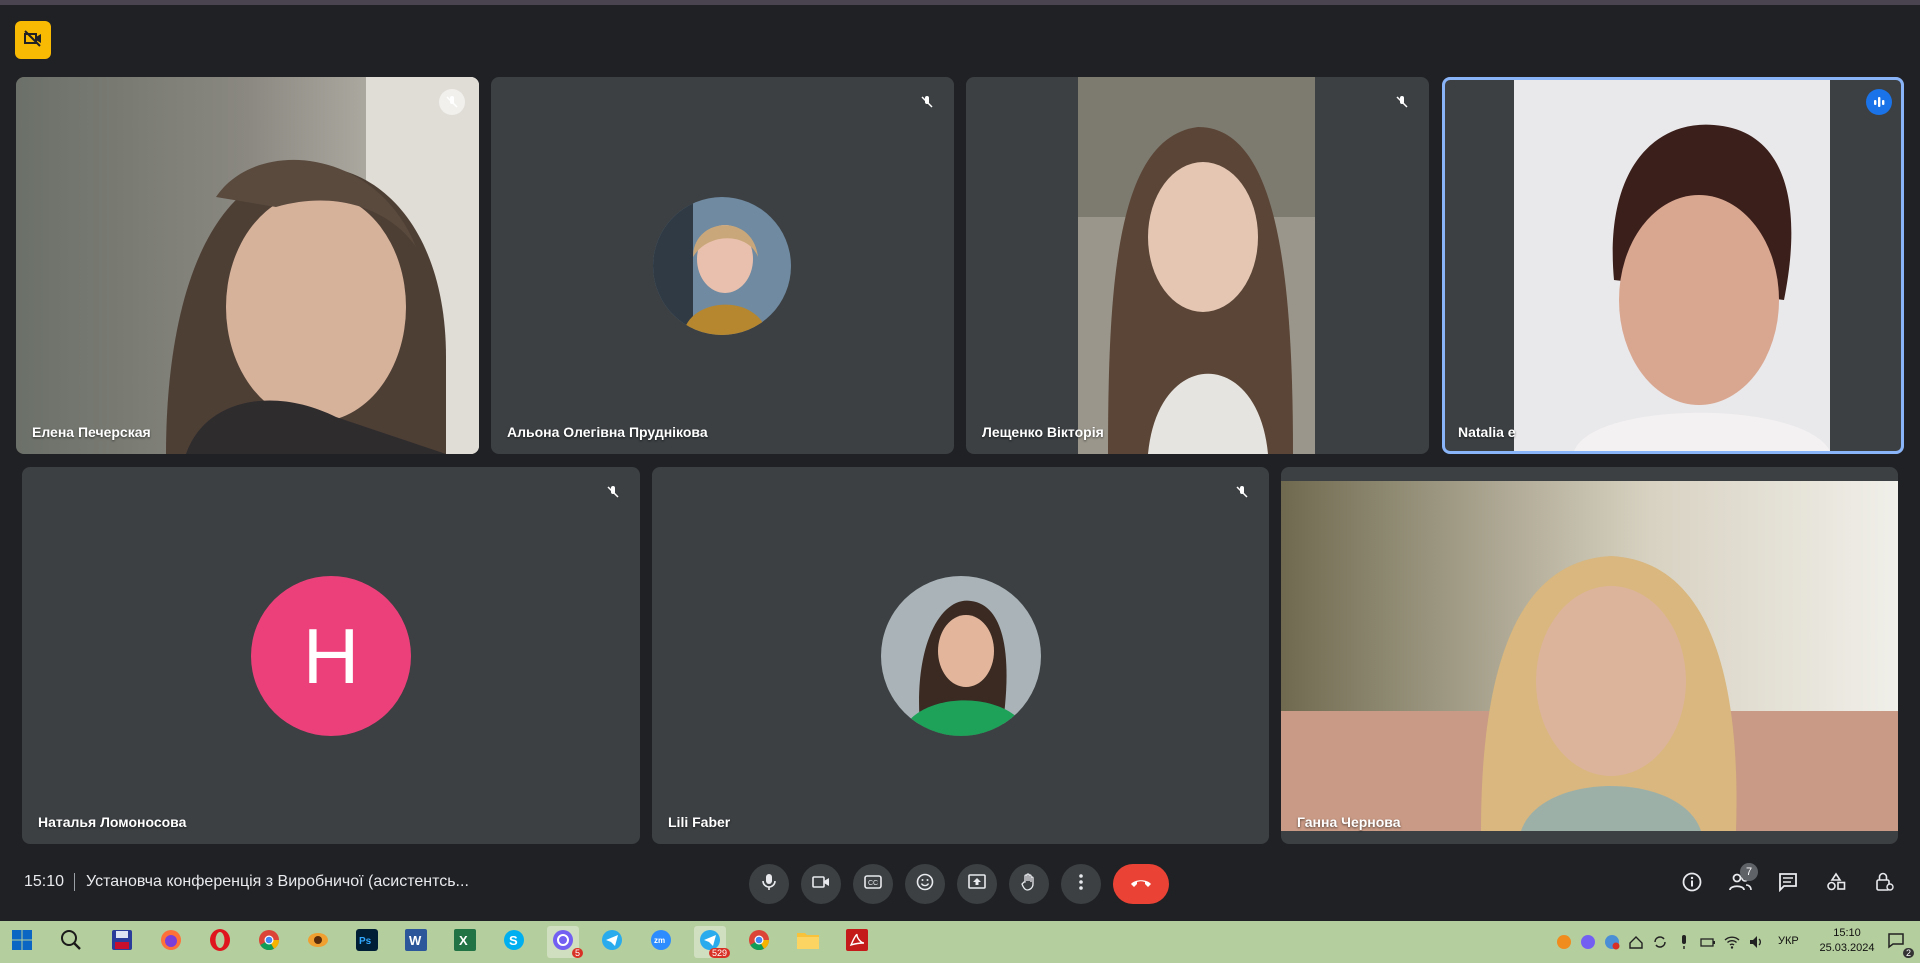  I want to click on tray-app-icon, so click(1564, 942).